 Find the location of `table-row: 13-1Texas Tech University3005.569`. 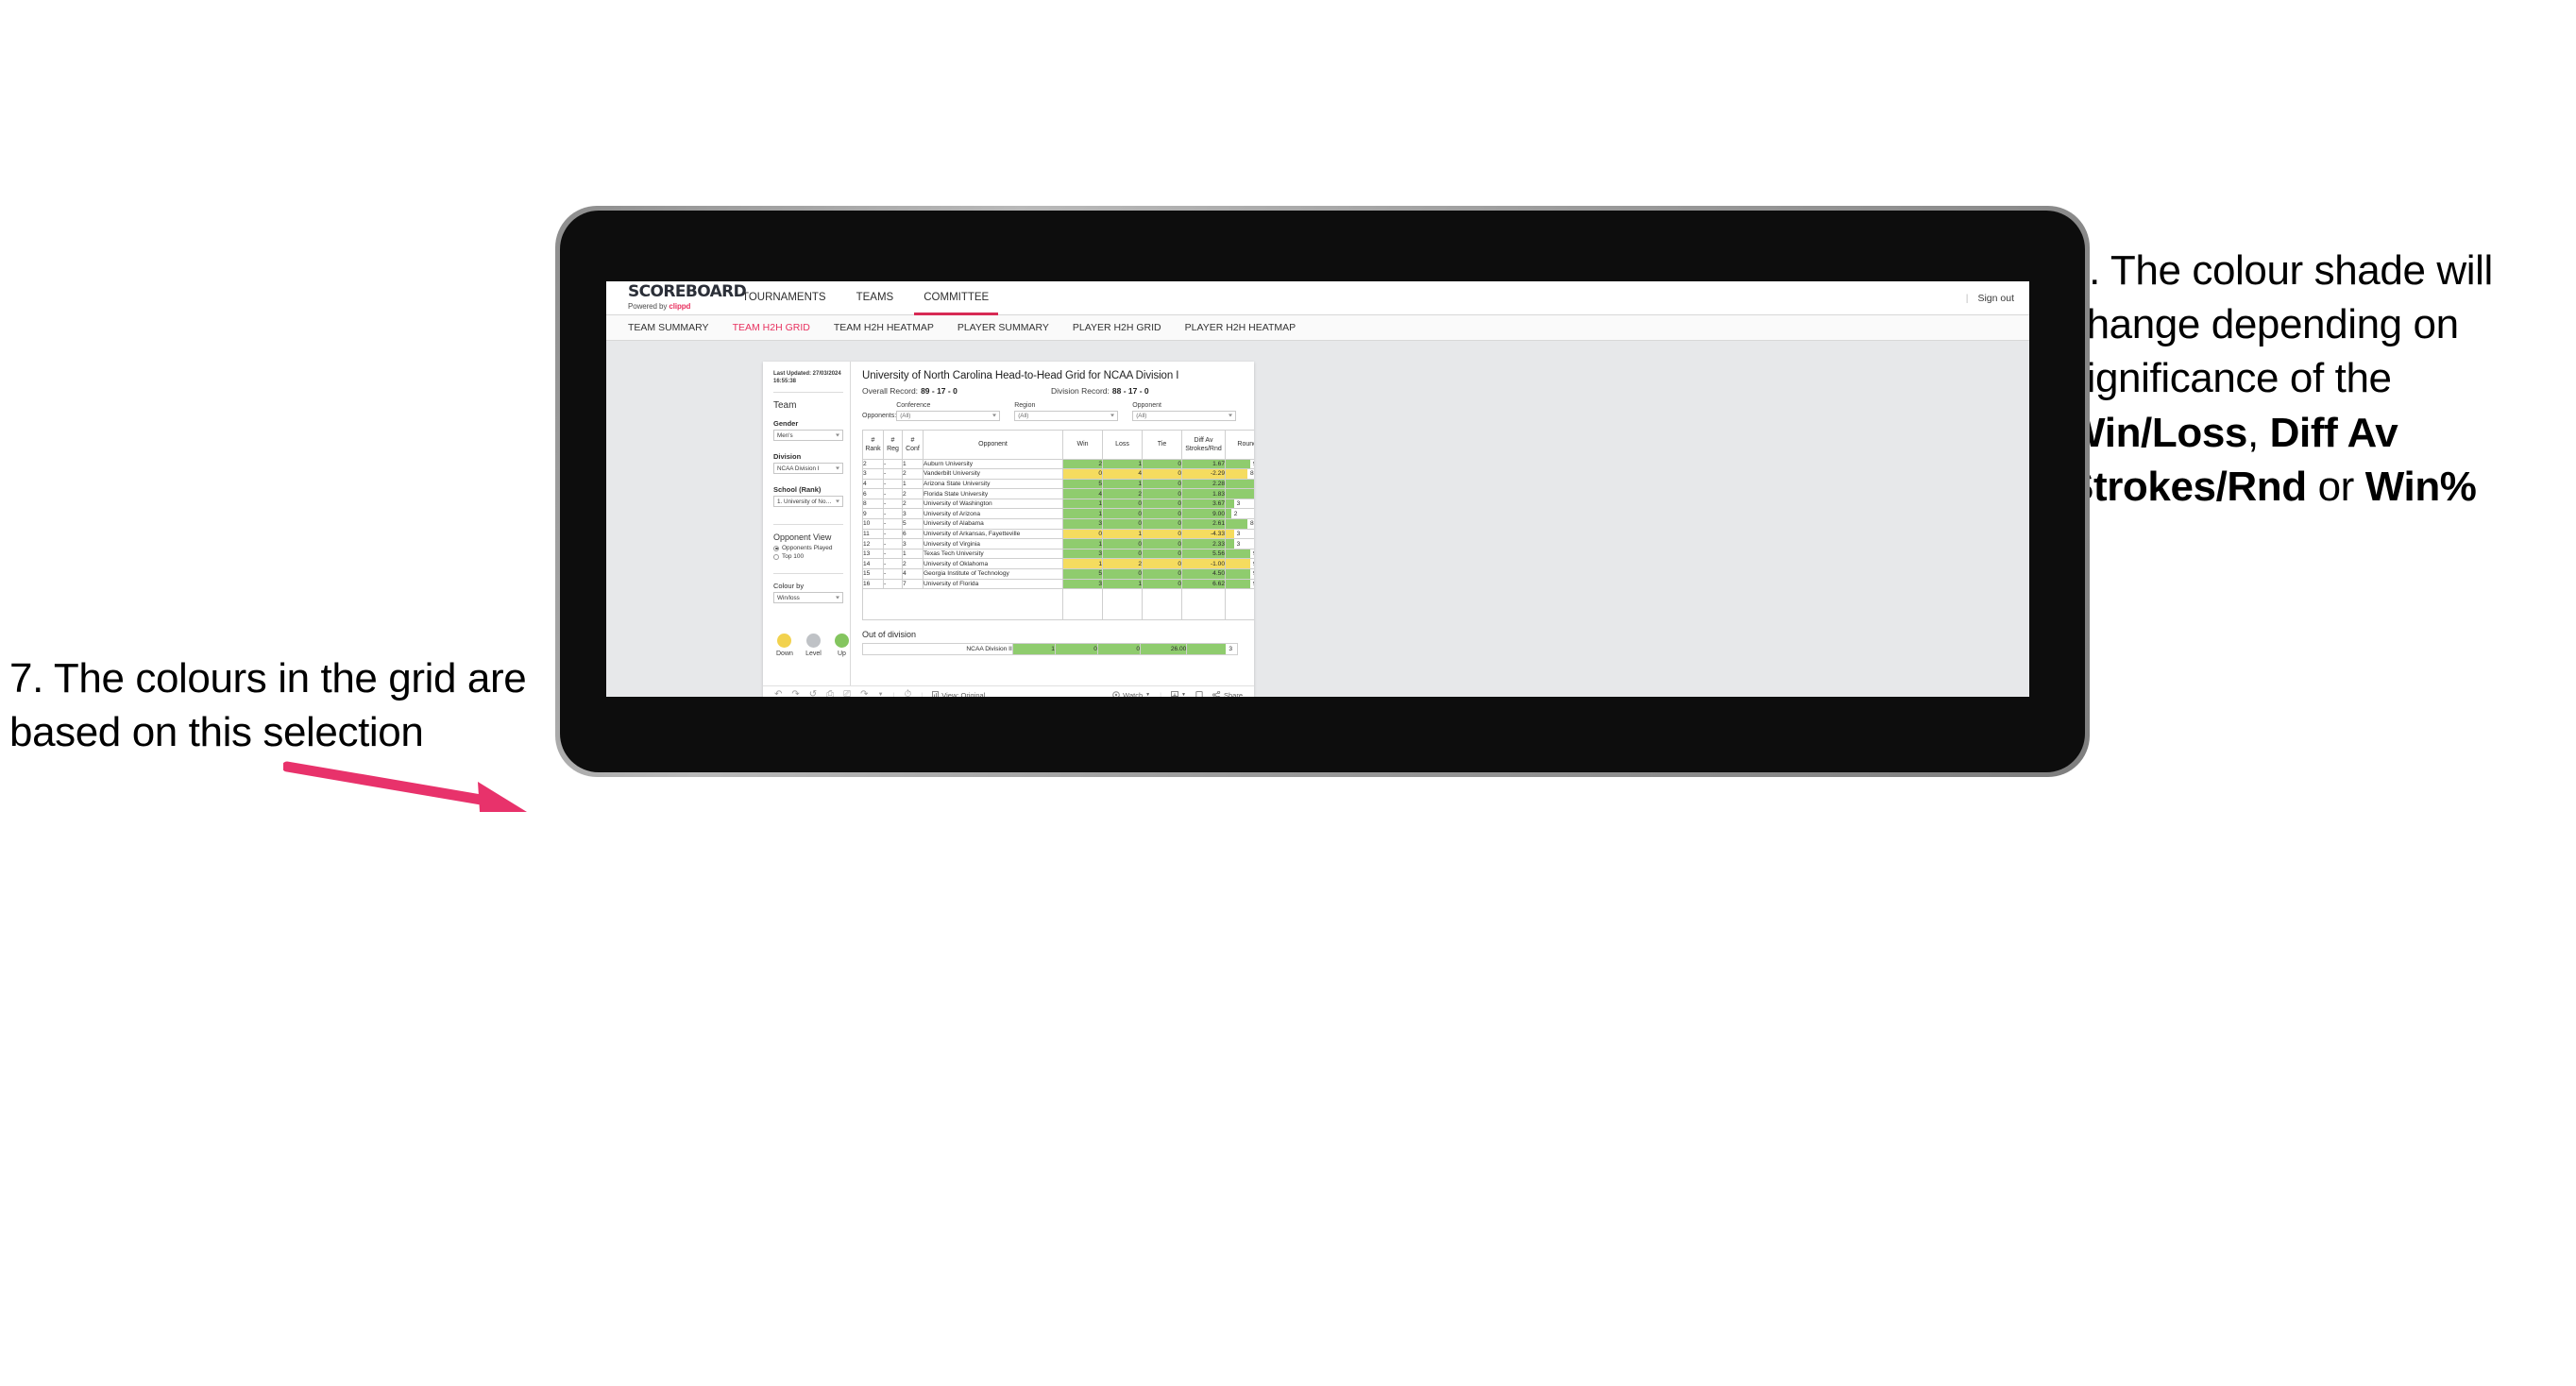

table-row: 13-1Texas Tech University3005.569 is located at coordinates (1058, 554).